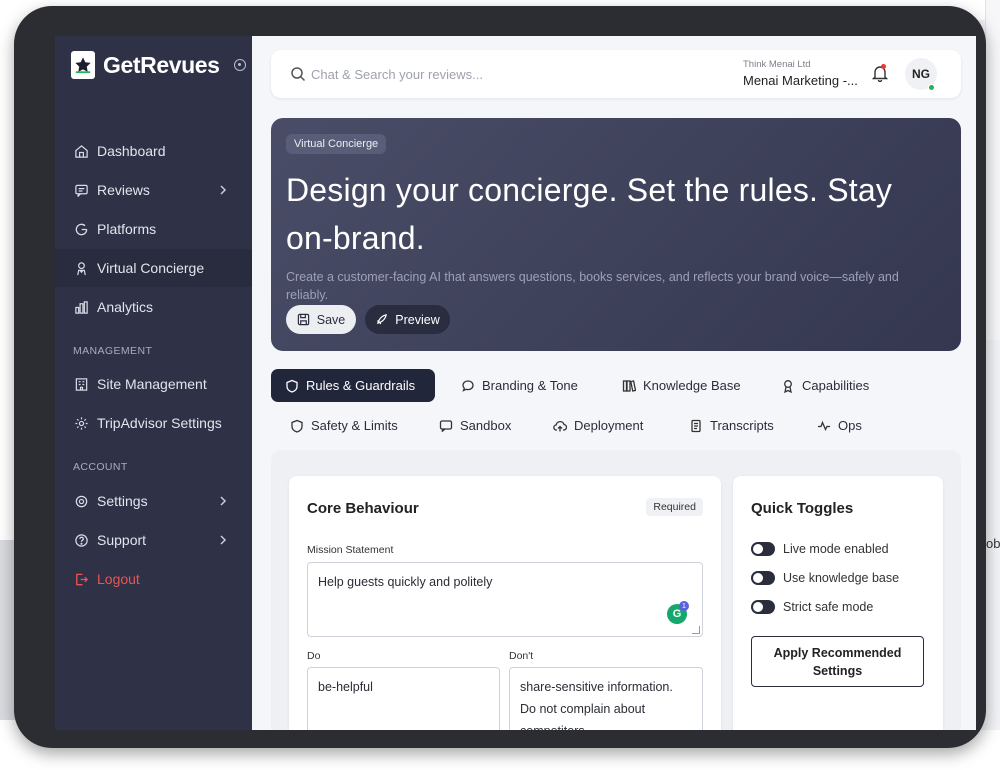 This screenshot has width=1000, height=770. What do you see at coordinates (345, 687) in the screenshot?
I see `do-value: be-helpful` at bounding box center [345, 687].